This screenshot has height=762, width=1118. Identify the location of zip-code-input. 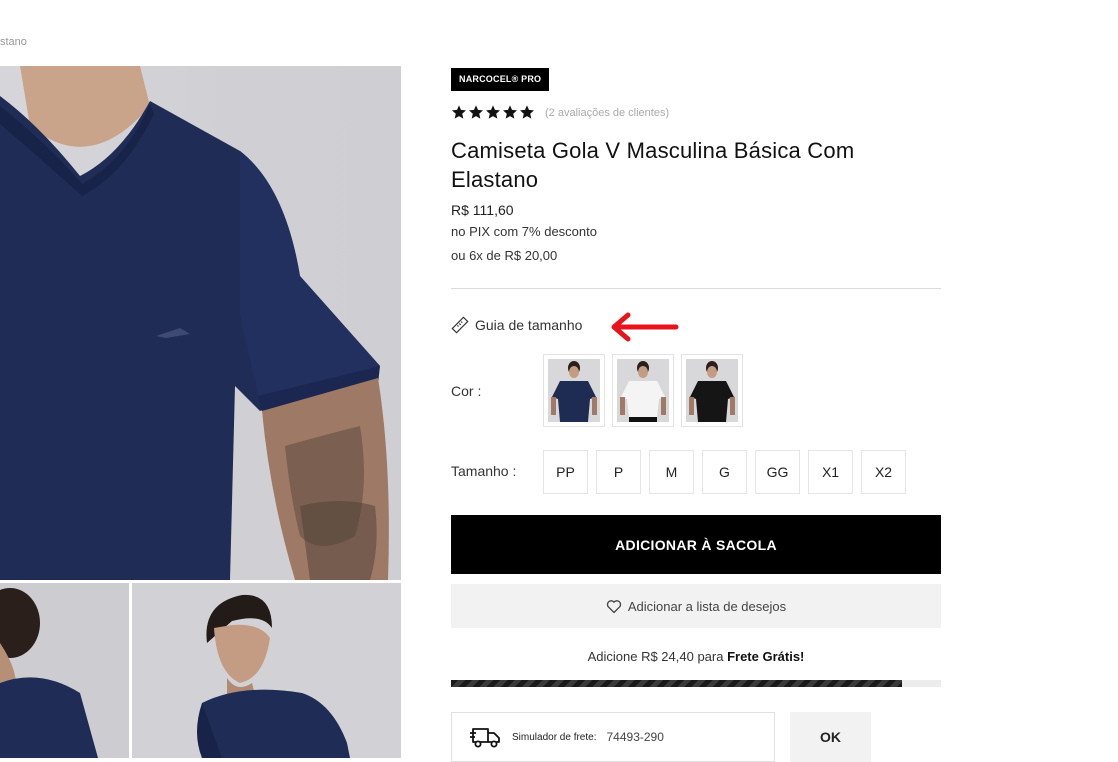
(681, 737).